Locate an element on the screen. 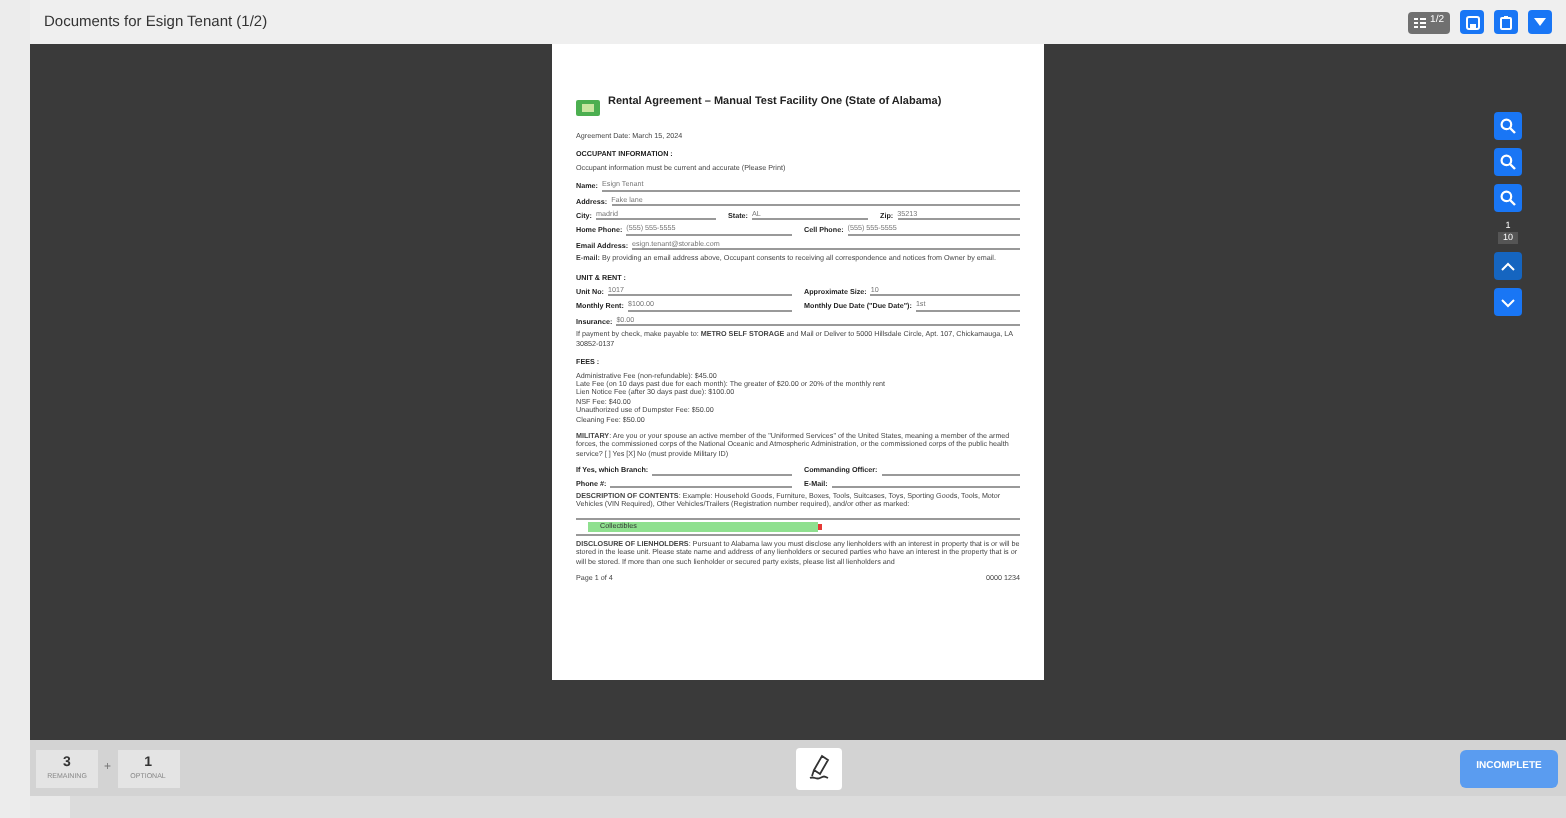  zoom-out-button is located at coordinates (1508, 162).